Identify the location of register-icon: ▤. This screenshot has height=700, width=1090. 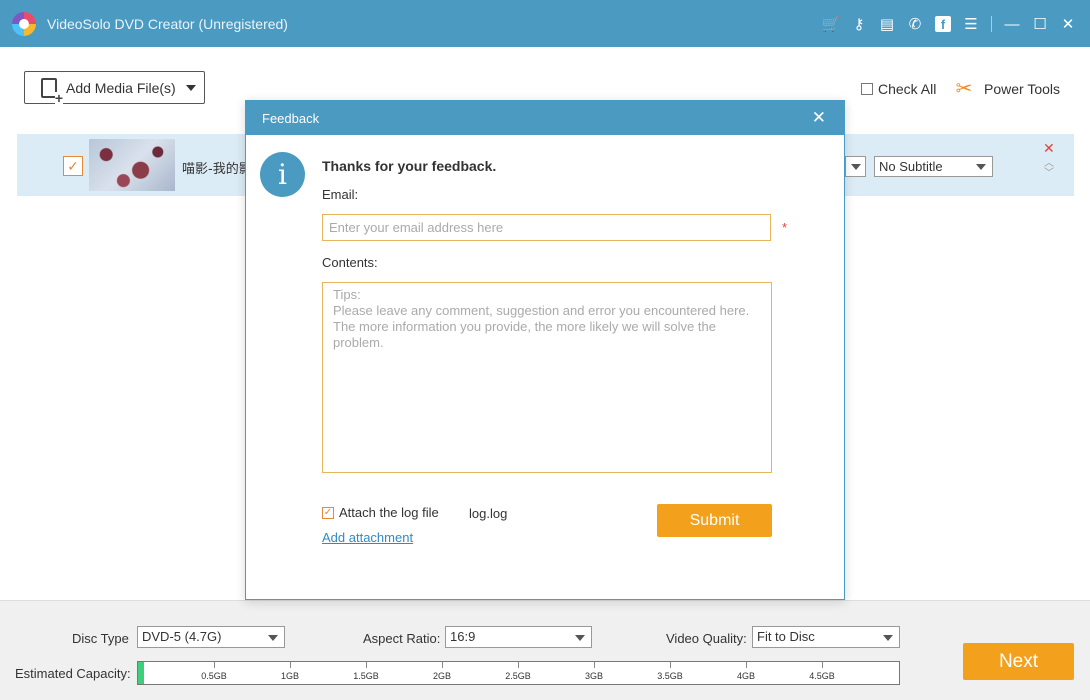
(887, 24).